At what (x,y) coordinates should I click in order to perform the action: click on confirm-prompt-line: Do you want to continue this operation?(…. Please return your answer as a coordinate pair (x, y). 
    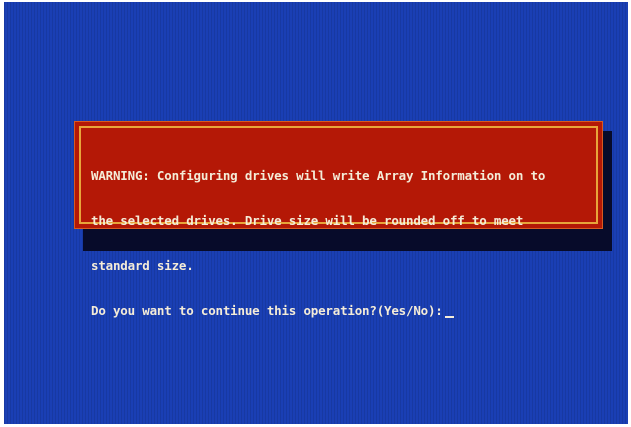
    Looking at the image, I should click on (343, 310).